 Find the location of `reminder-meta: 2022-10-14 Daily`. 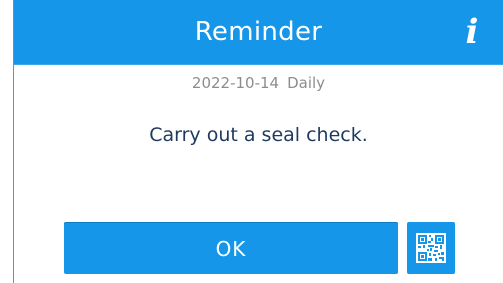

reminder-meta: 2022-10-14 Daily is located at coordinates (258, 83).